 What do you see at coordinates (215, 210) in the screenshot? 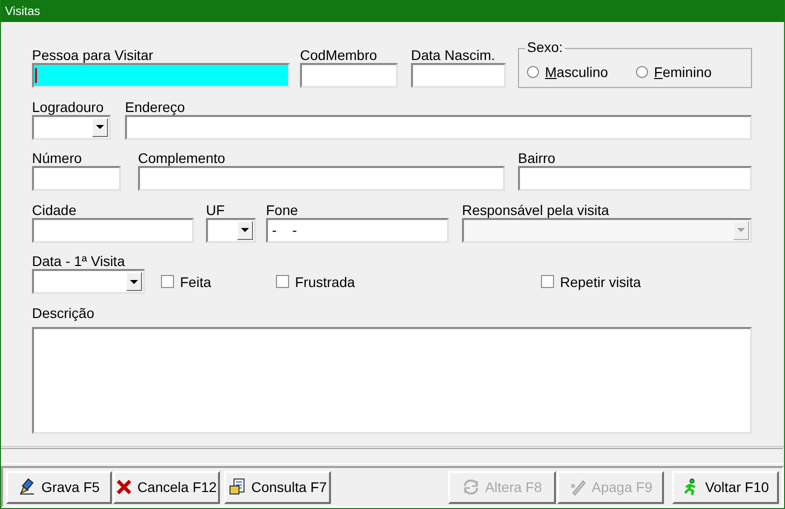
I see `field-label: UF` at bounding box center [215, 210].